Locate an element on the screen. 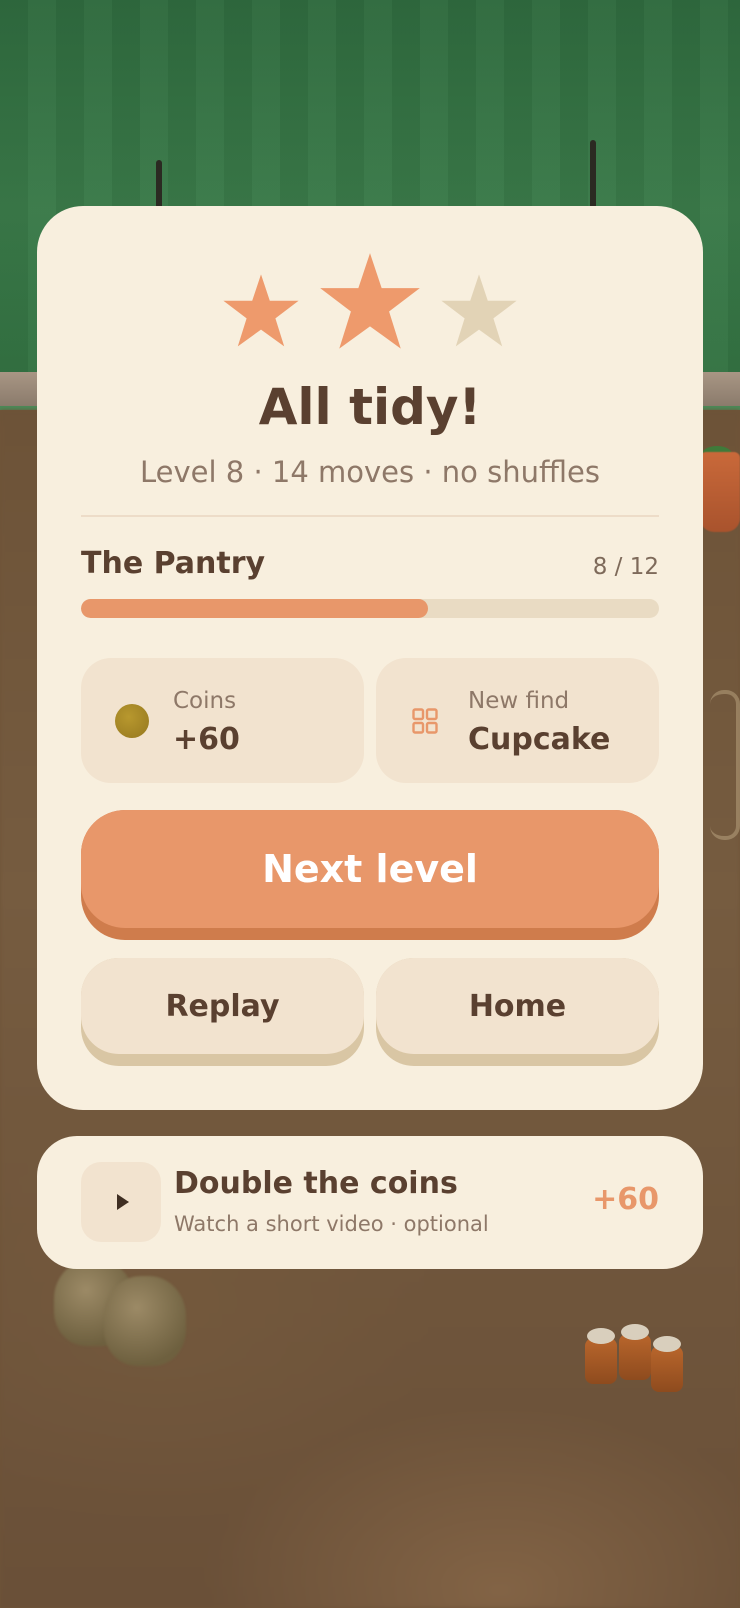 The height and width of the screenshot is (1608, 740). grain-sack is located at coordinates (145, 1321).